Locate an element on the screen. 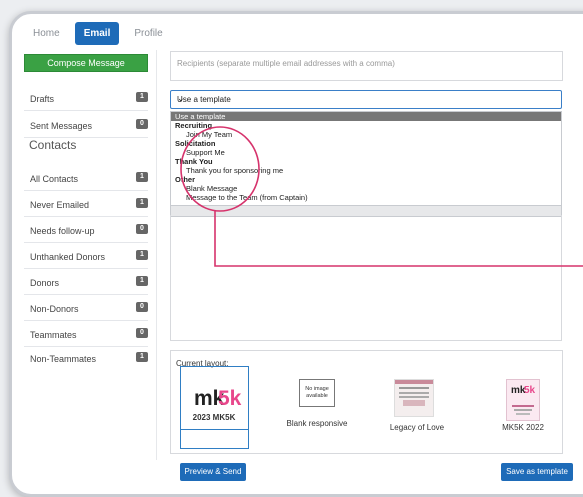 This screenshot has height=497, width=583. layout-option-legacy-of-love: Legacy of Love is located at coordinates (408, 403).